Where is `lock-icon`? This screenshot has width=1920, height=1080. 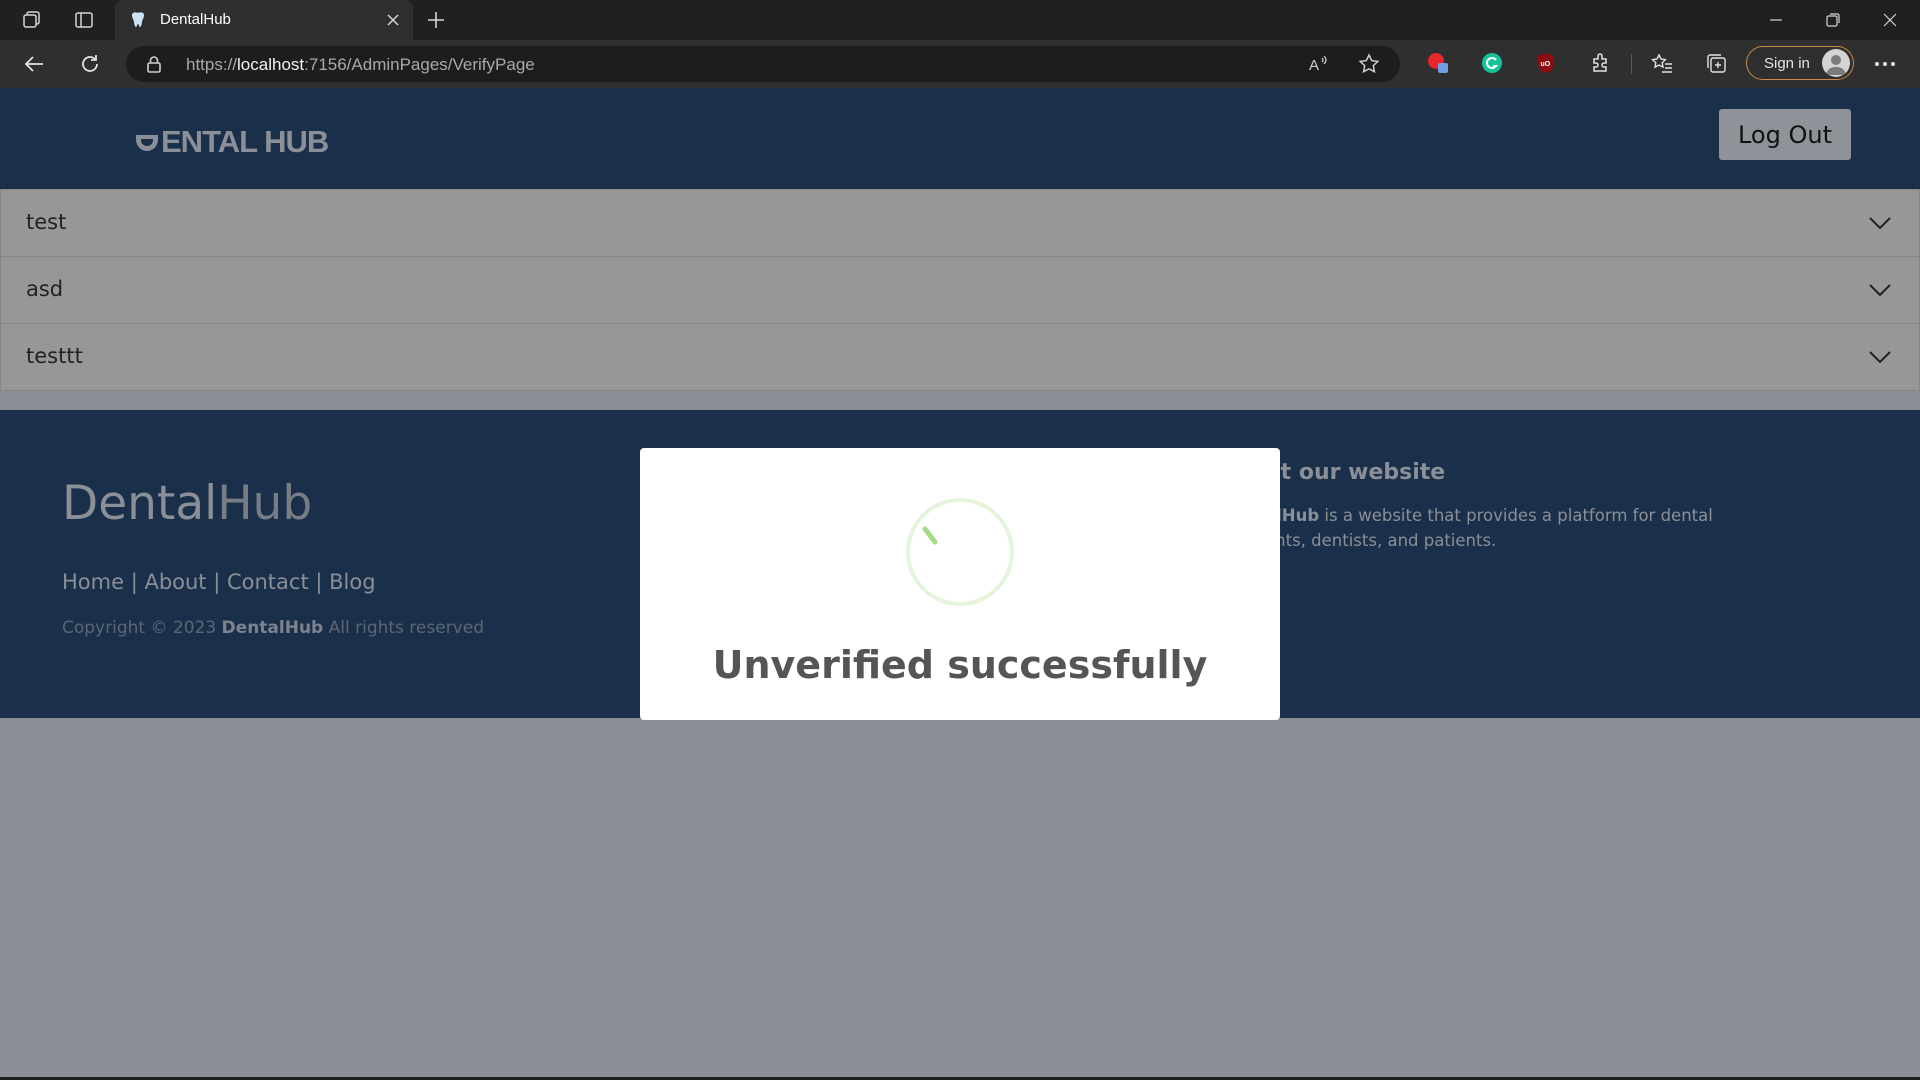
lock-icon is located at coordinates (154, 64).